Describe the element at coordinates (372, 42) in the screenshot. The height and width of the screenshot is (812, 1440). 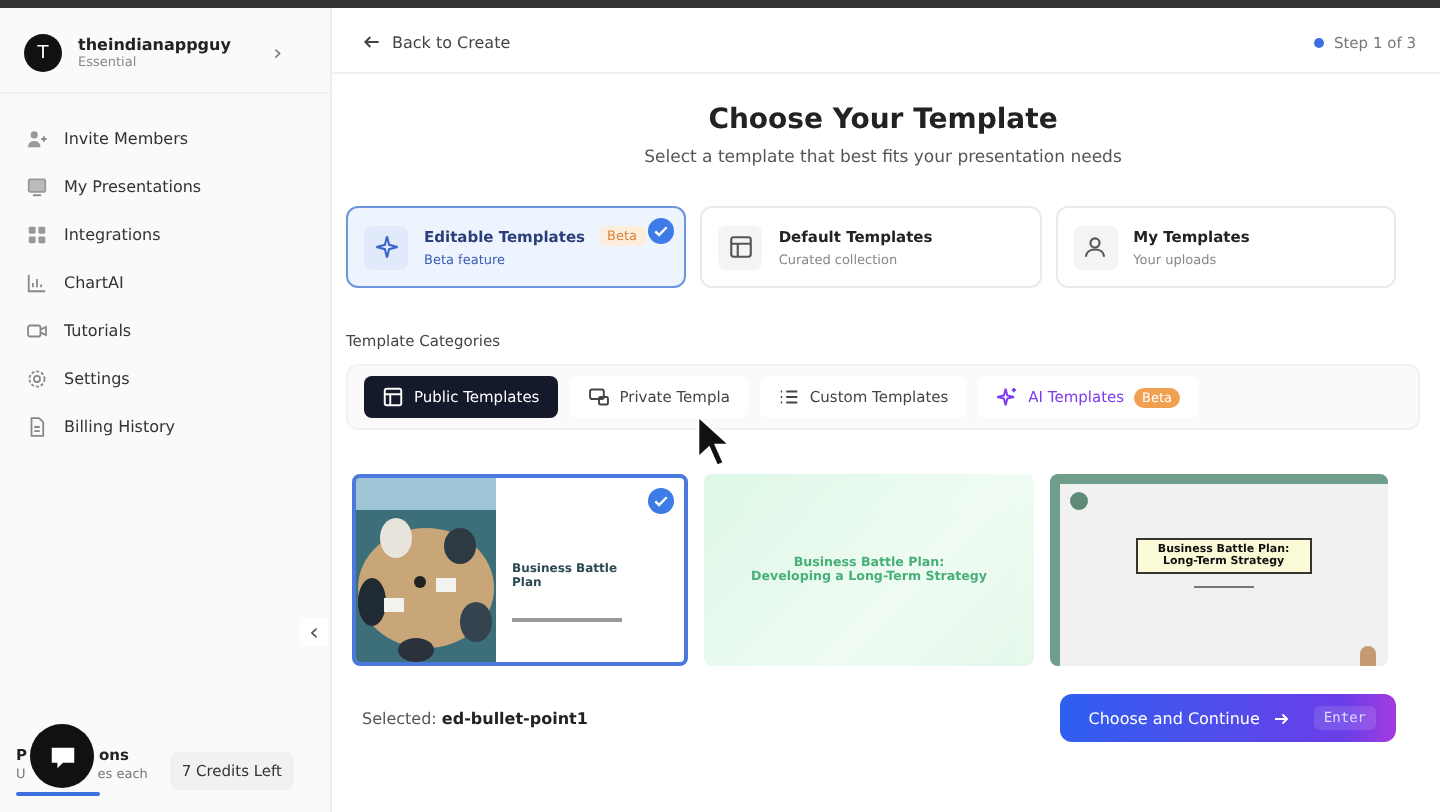
I see `back-arrow-icon` at that location.